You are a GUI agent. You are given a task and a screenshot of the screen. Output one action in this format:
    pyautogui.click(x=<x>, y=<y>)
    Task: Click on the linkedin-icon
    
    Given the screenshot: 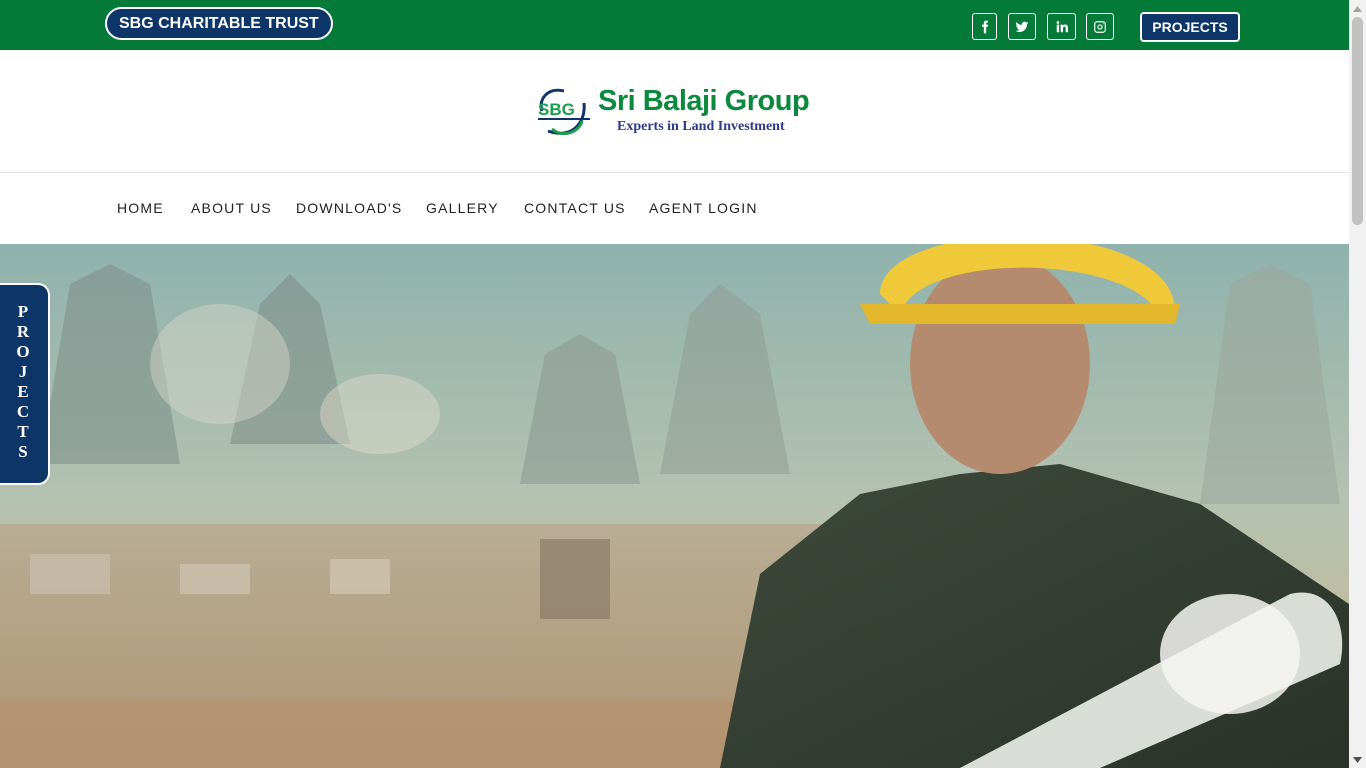 What is the action you would take?
    pyautogui.click(x=1061, y=26)
    